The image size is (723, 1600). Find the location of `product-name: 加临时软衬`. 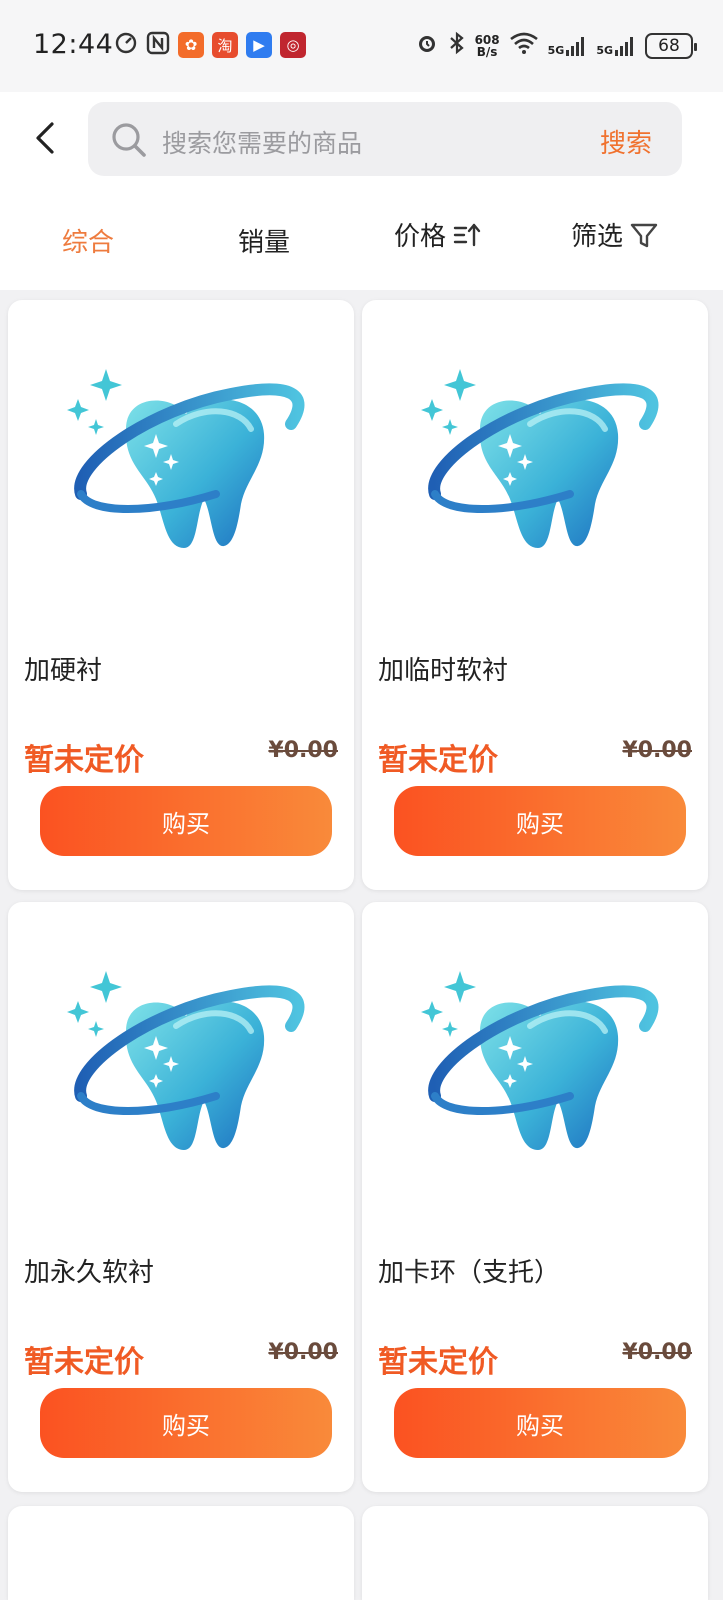

product-name: 加临时软衬 is located at coordinates (443, 671).